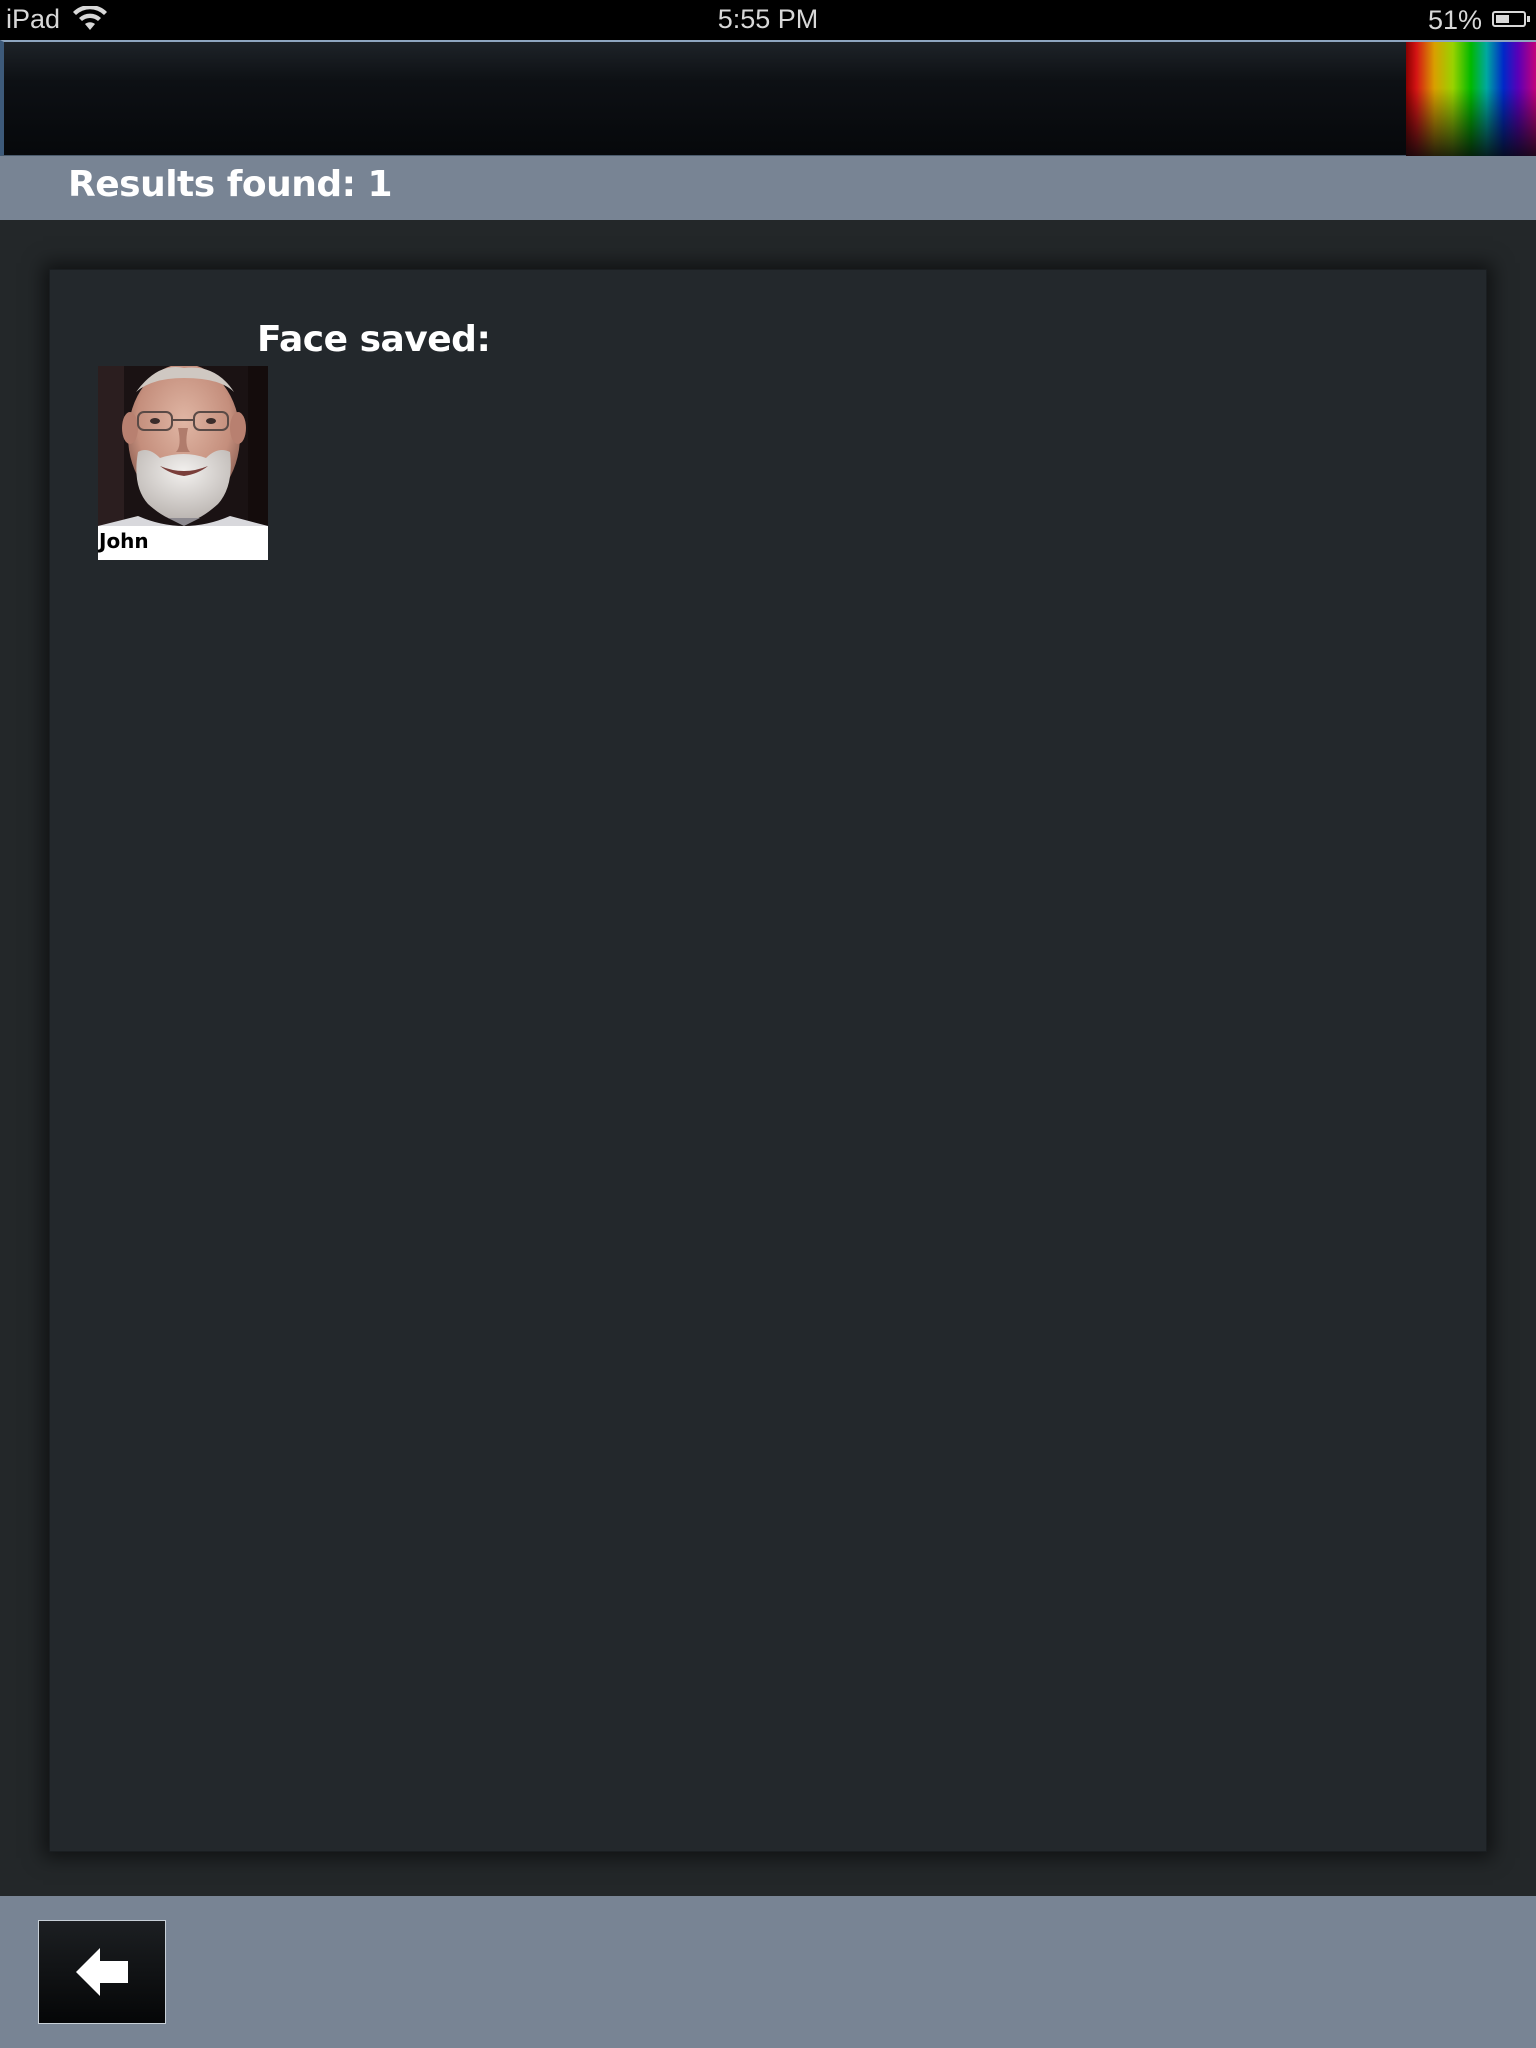 This screenshot has height=2048, width=1536. Describe the element at coordinates (1471, 99) in the screenshot. I see `spectrum-logo` at that location.